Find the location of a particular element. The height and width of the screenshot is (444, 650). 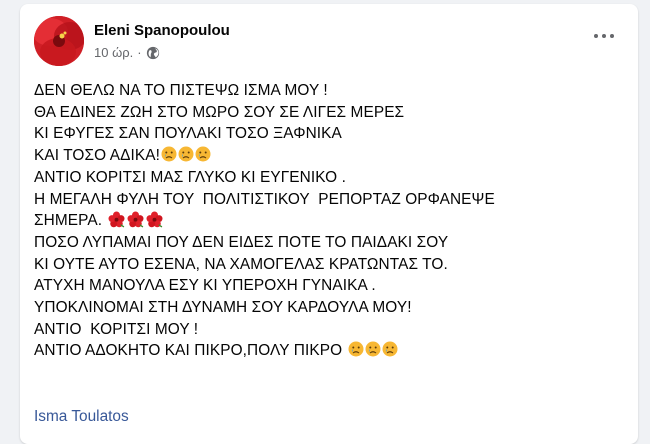

text-line: ΣΗΜΕΡΑ. is located at coordinates (70, 221).